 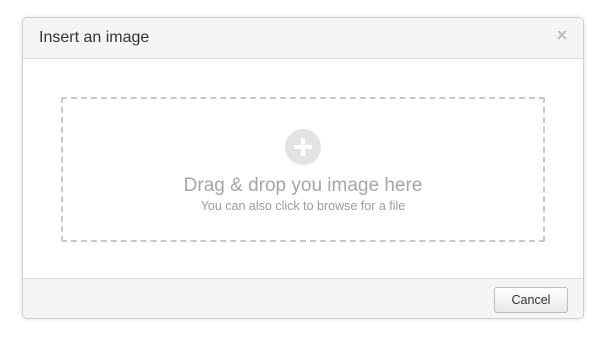 What do you see at coordinates (531, 300) in the screenshot?
I see `cancel-button: Cancel` at bounding box center [531, 300].